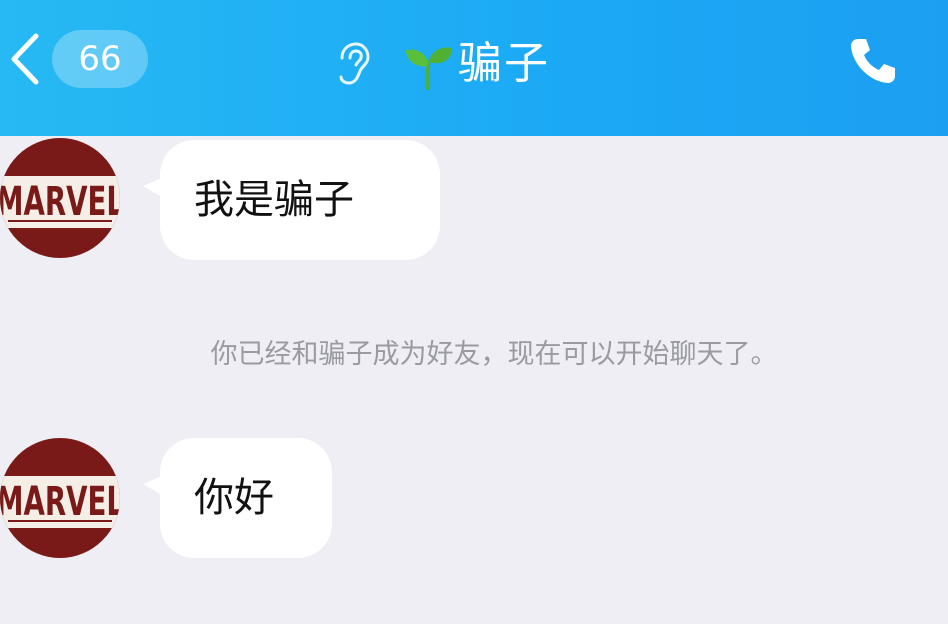 The width and height of the screenshot is (948, 624). I want to click on phone-icon, so click(873, 61).